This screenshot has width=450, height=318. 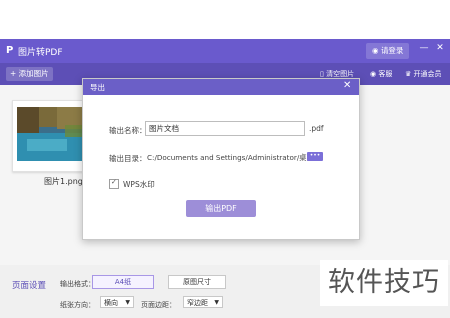 What do you see at coordinates (221, 87) in the screenshot?
I see `dialog-header: 导出 ✕` at bounding box center [221, 87].